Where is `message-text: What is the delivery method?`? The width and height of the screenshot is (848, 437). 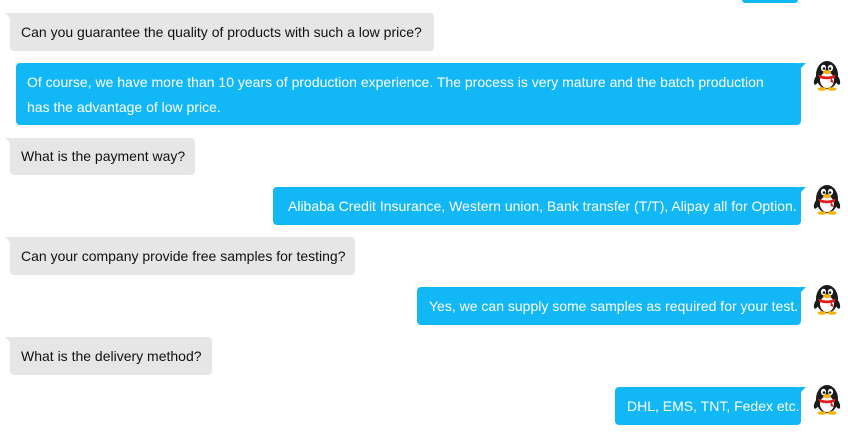
message-text: What is the delivery method? is located at coordinates (111, 356).